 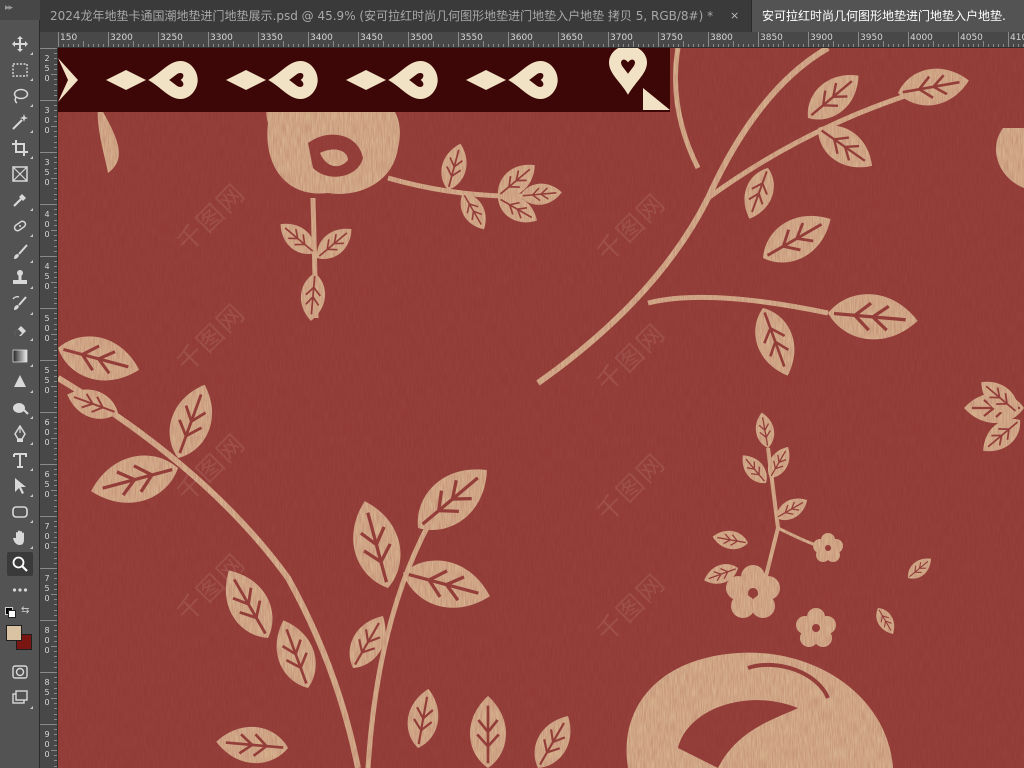 I want to click on clone-stamp-icon, so click(x=20, y=278).